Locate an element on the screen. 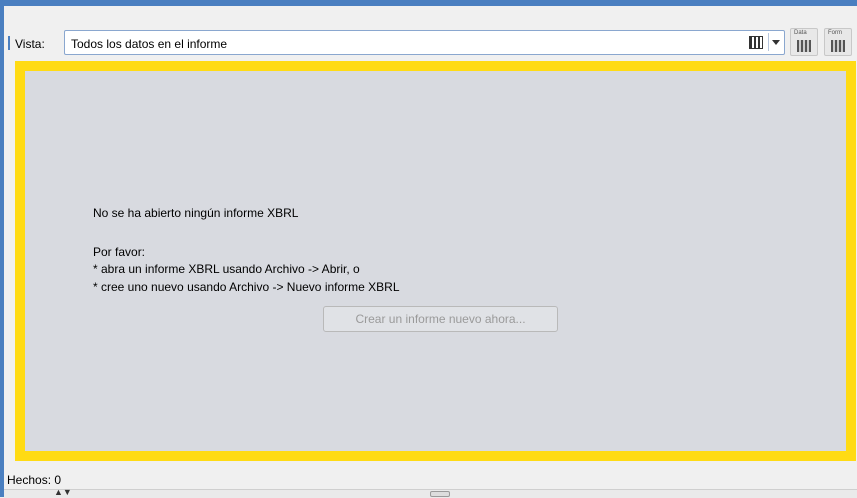  form-icon is located at coordinates (838, 46).